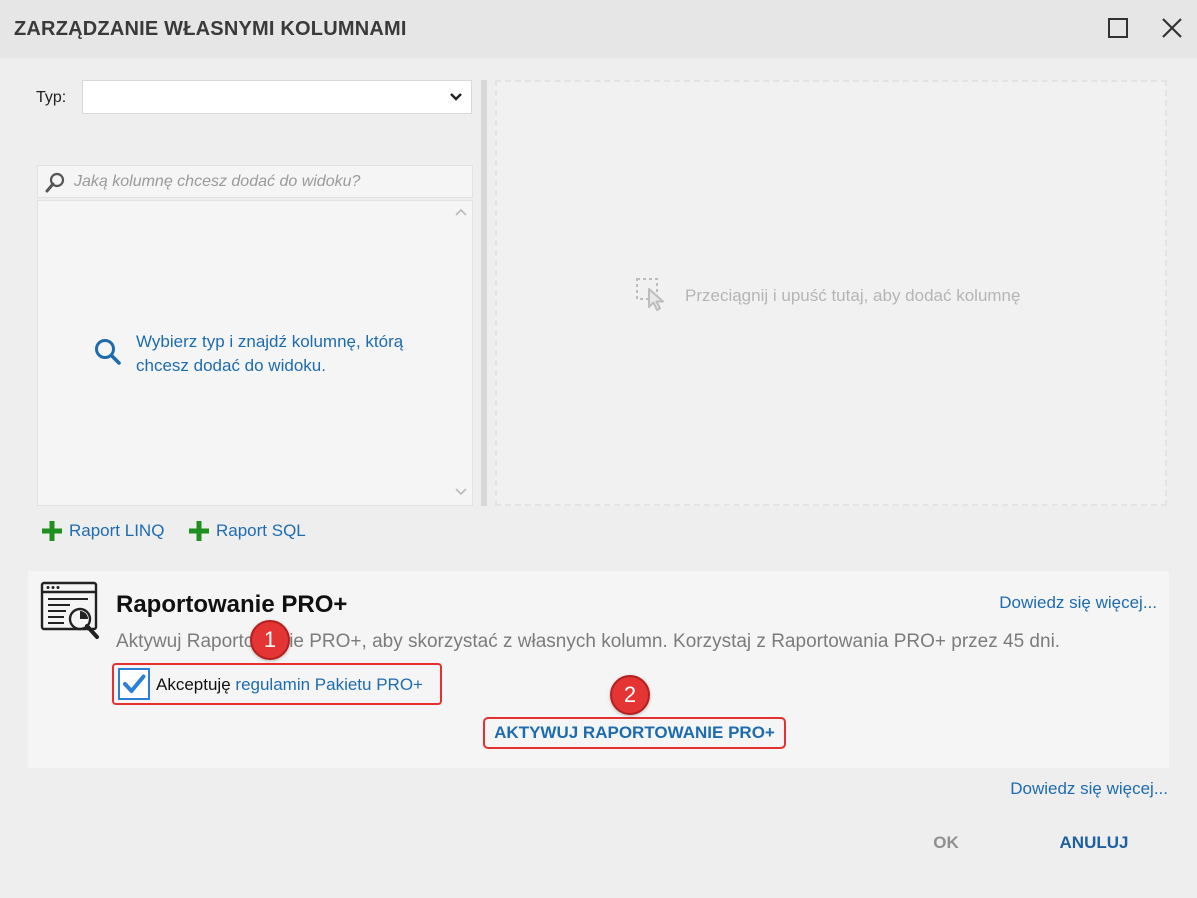  What do you see at coordinates (269, 182) in the screenshot?
I see `search-input` at bounding box center [269, 182].